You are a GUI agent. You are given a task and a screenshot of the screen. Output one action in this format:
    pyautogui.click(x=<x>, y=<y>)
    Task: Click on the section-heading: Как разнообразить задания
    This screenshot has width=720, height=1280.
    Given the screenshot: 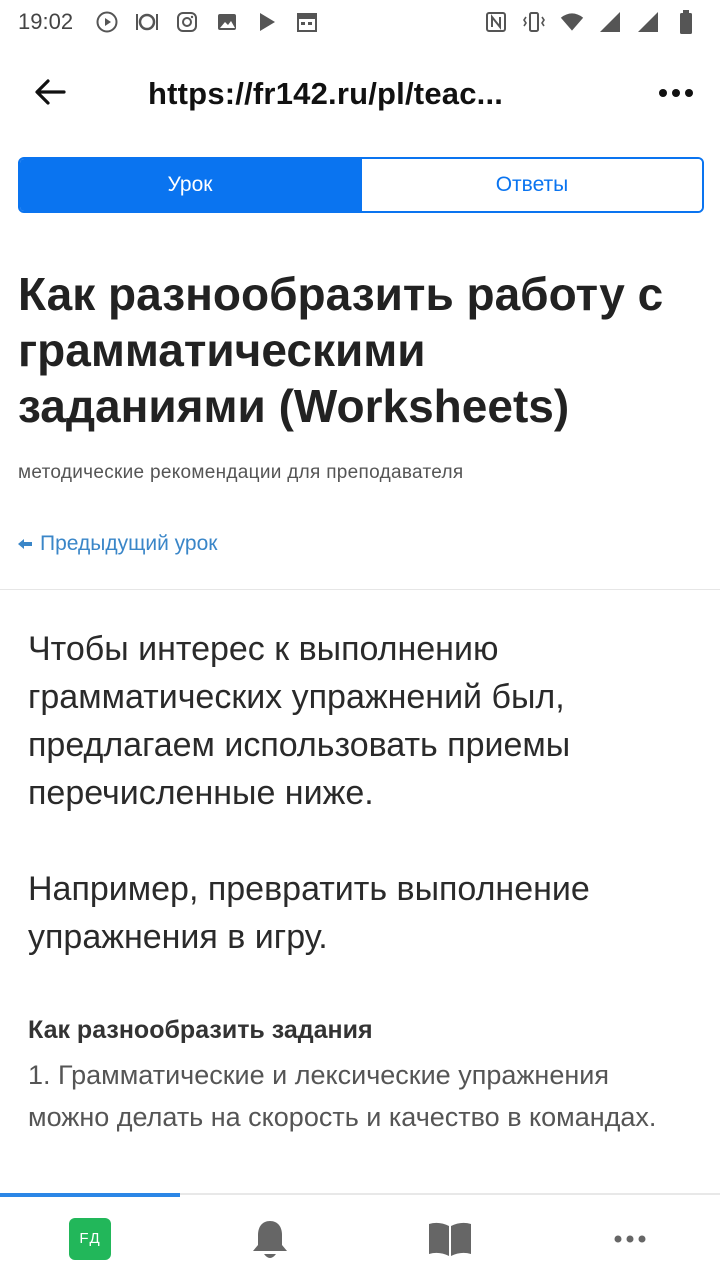 What is the action you would take?
    pyautogui.click(x=200, y=1030)
    